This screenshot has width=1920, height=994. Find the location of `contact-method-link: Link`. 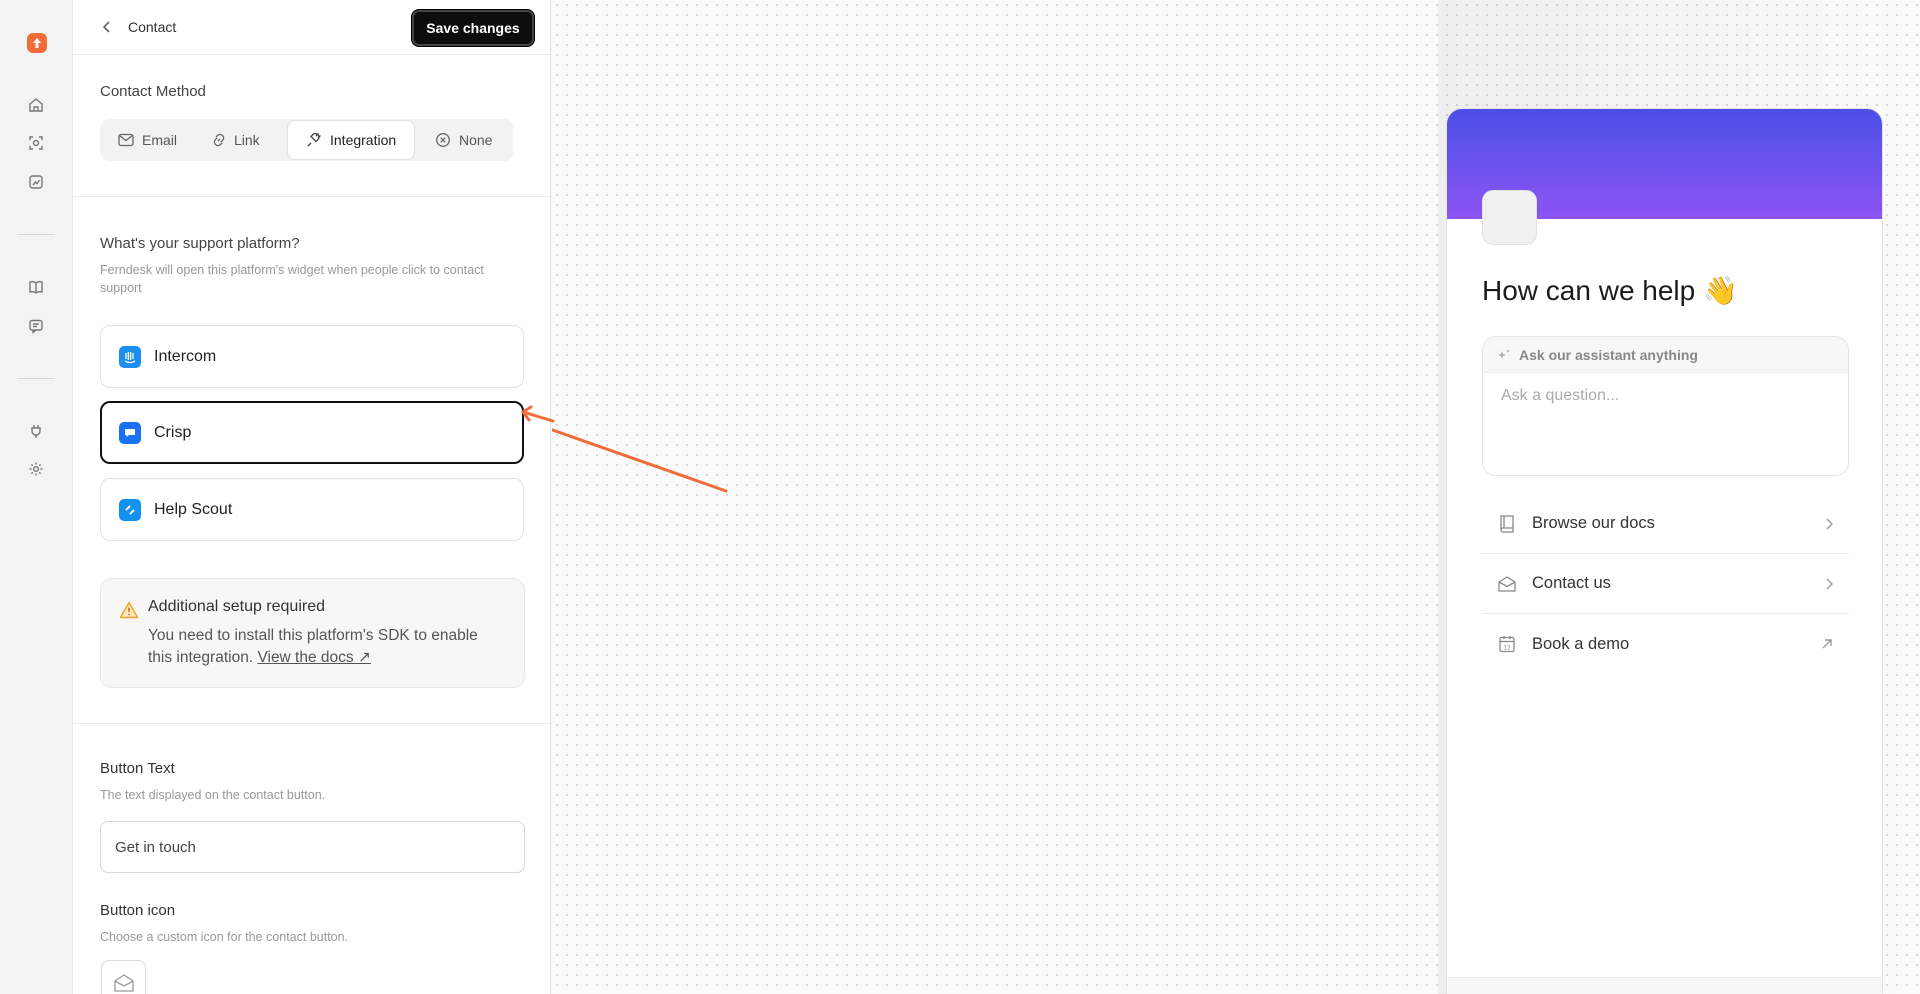

contact-method-link: Link is located at coordinates (241, 140).